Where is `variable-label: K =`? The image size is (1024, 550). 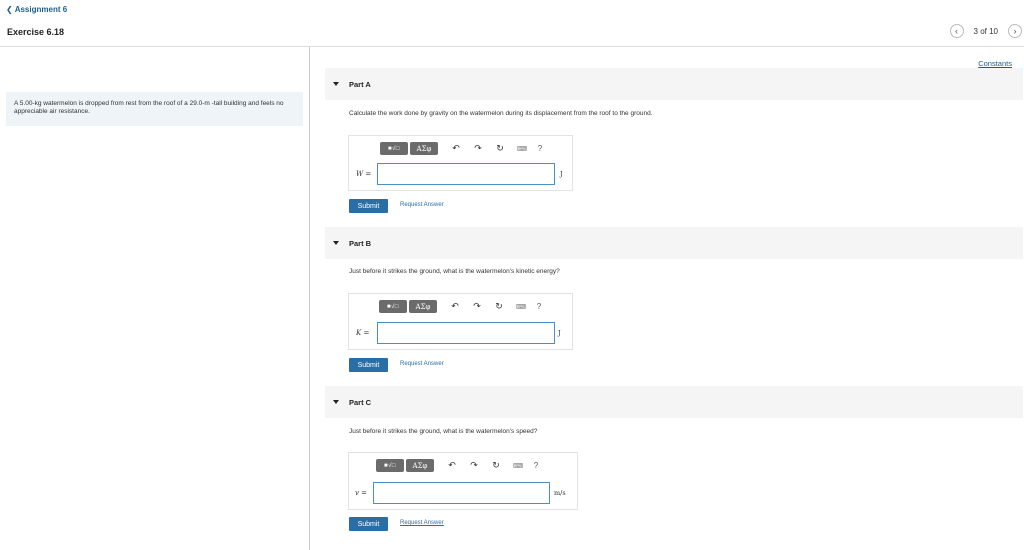 variable-label: K = is located at coordinates (363, 333).